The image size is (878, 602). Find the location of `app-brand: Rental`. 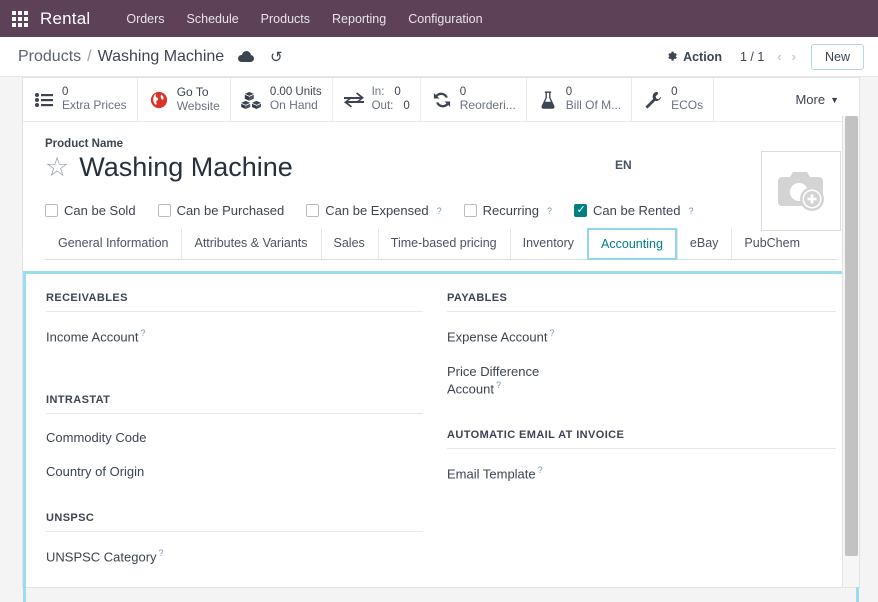

app-brand: Rental is located at coordinates (65, 19).